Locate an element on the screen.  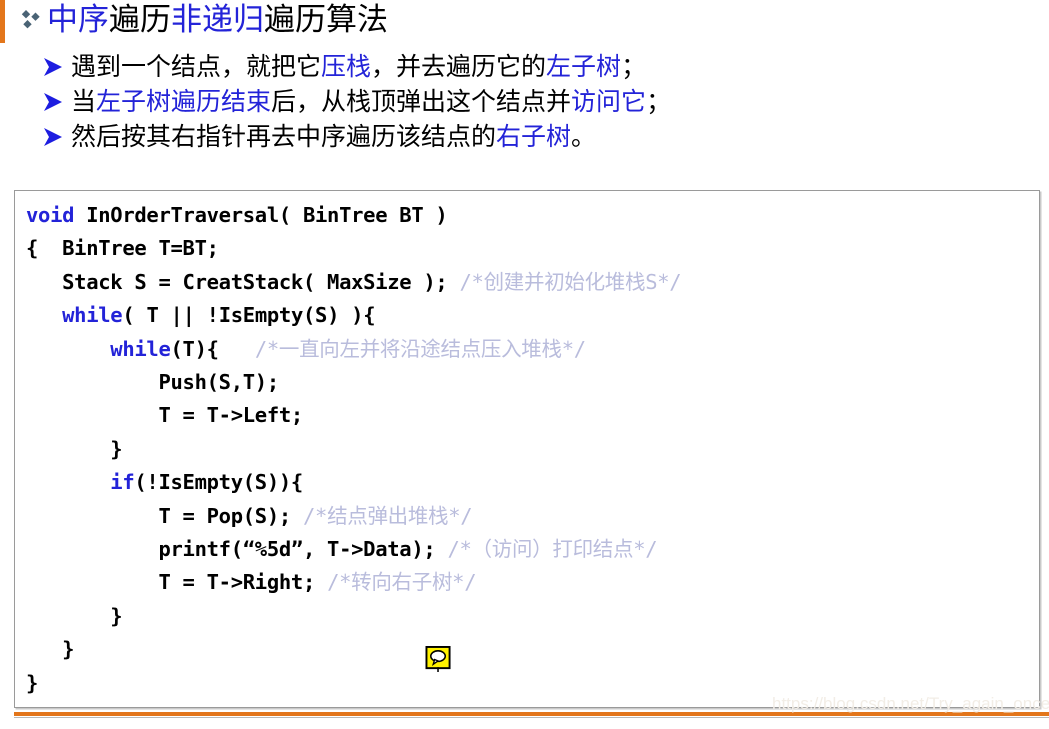
list-item-label: 当左子树遍历结束后，从栈顶弹出这个结点并访问它； is located at coordinates (371, 101).